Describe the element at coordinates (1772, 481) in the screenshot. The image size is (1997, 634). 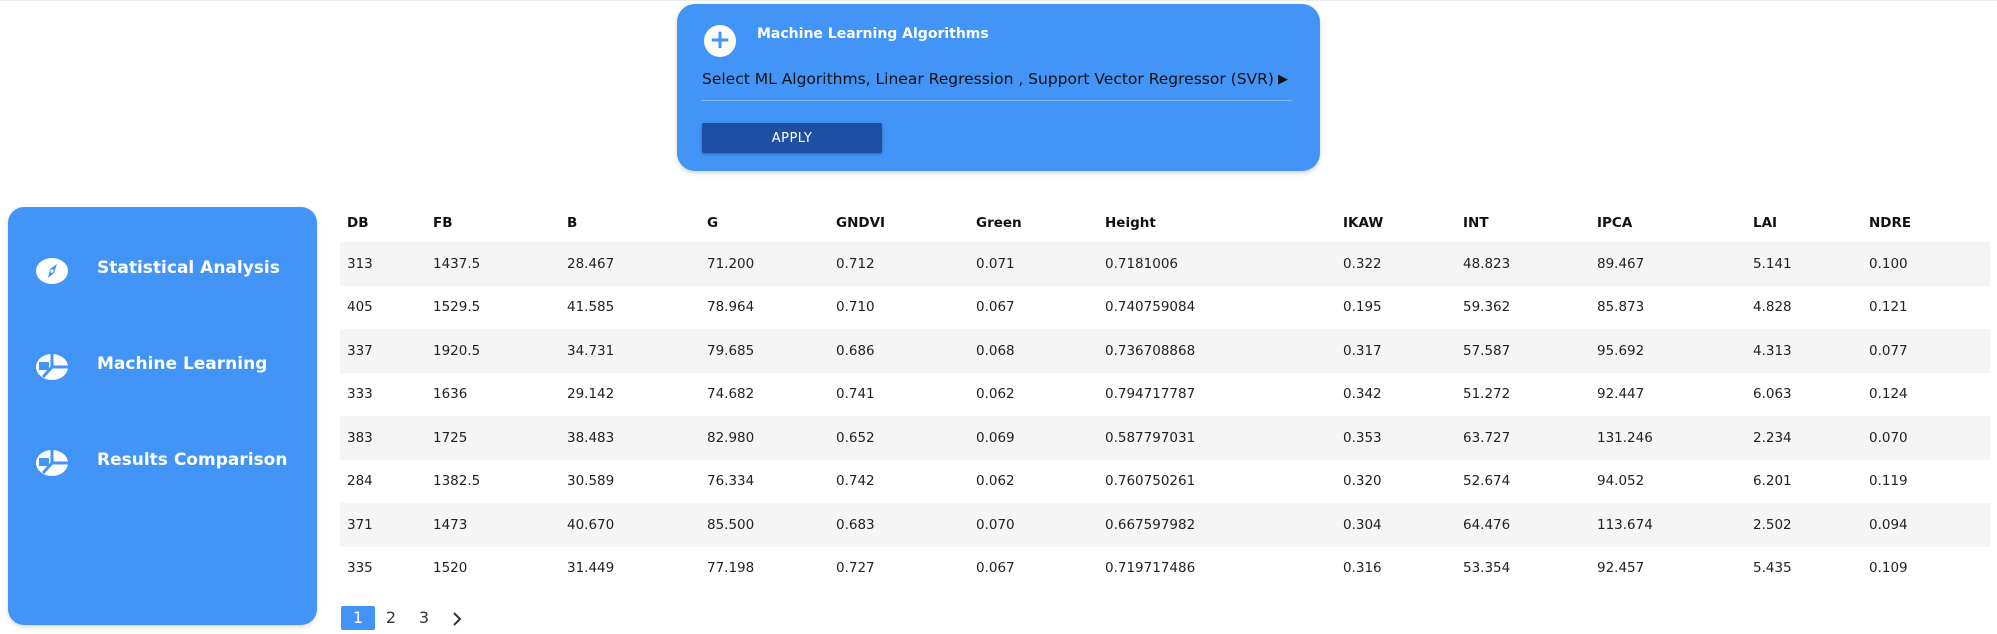
I see `table-cell: 6.201` at that location.